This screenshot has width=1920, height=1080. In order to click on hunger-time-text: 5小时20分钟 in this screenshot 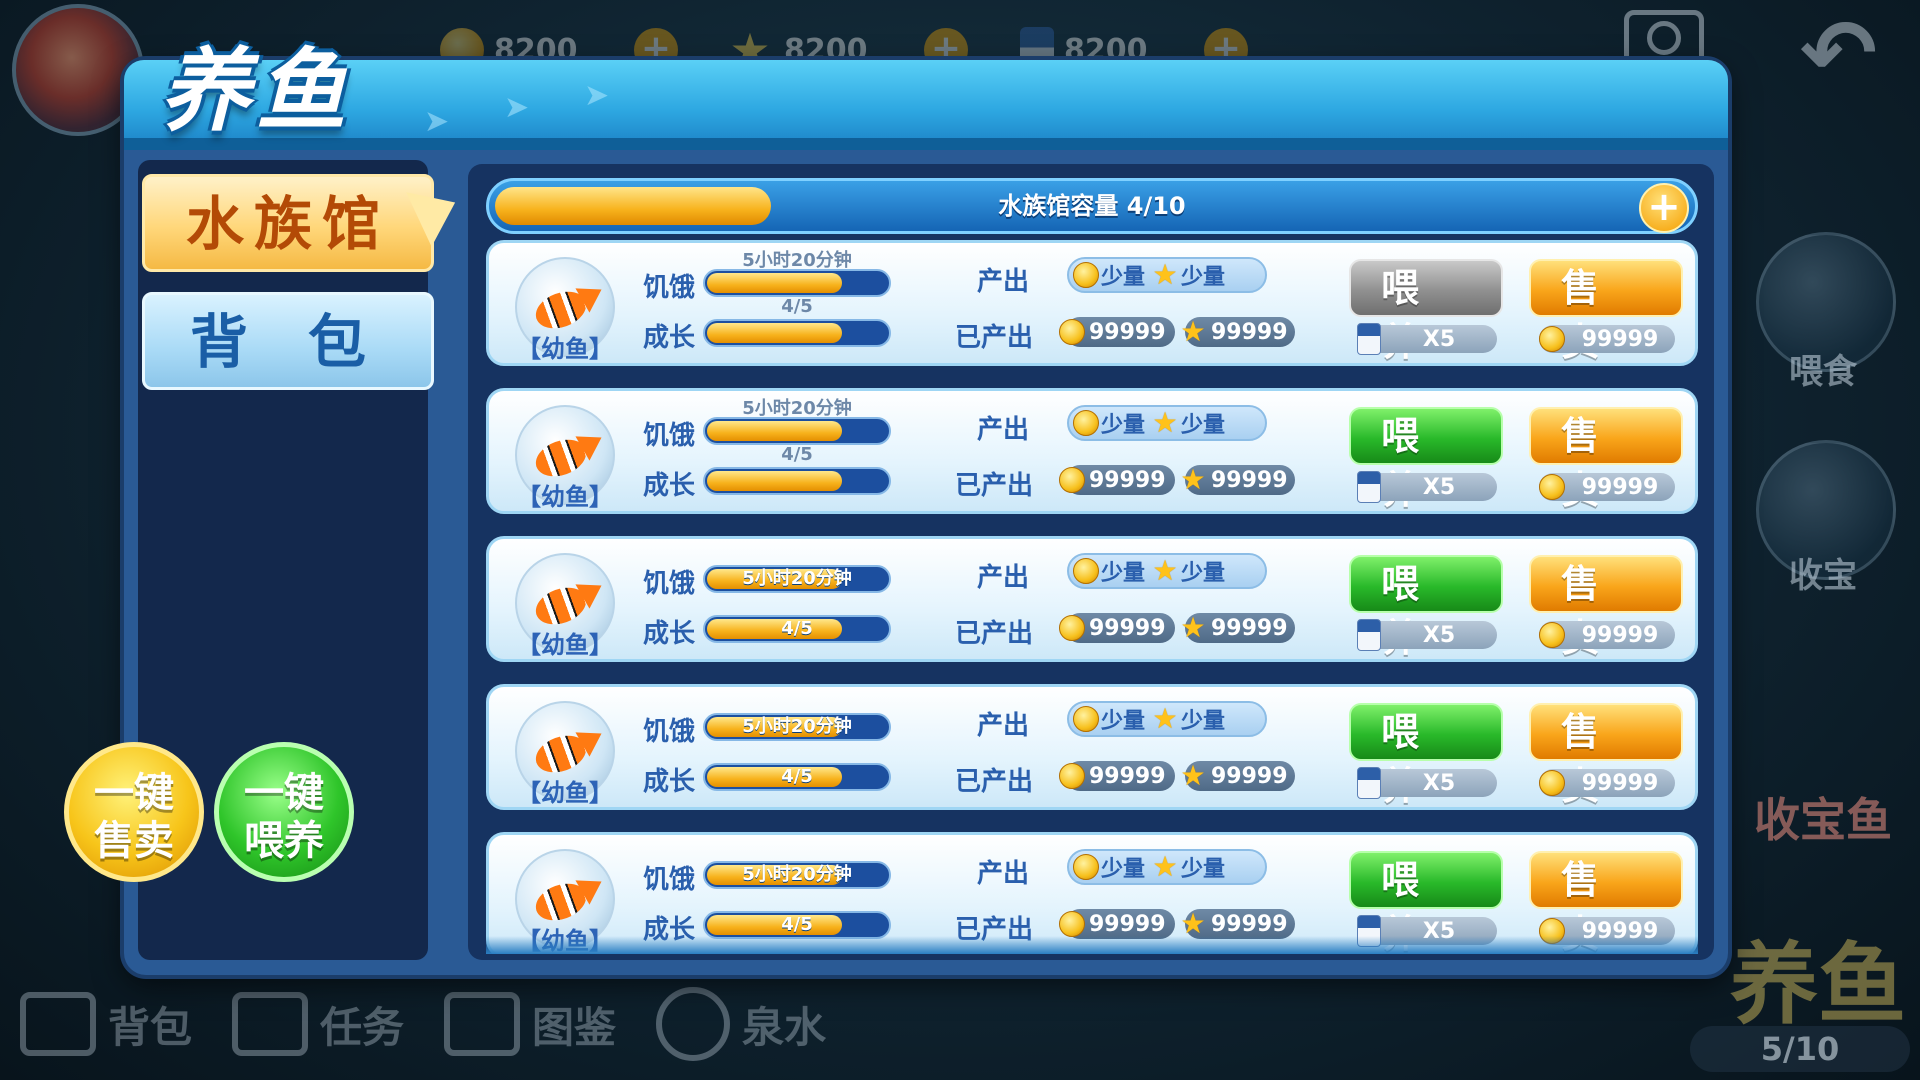, I will do `click(797, 726)`.